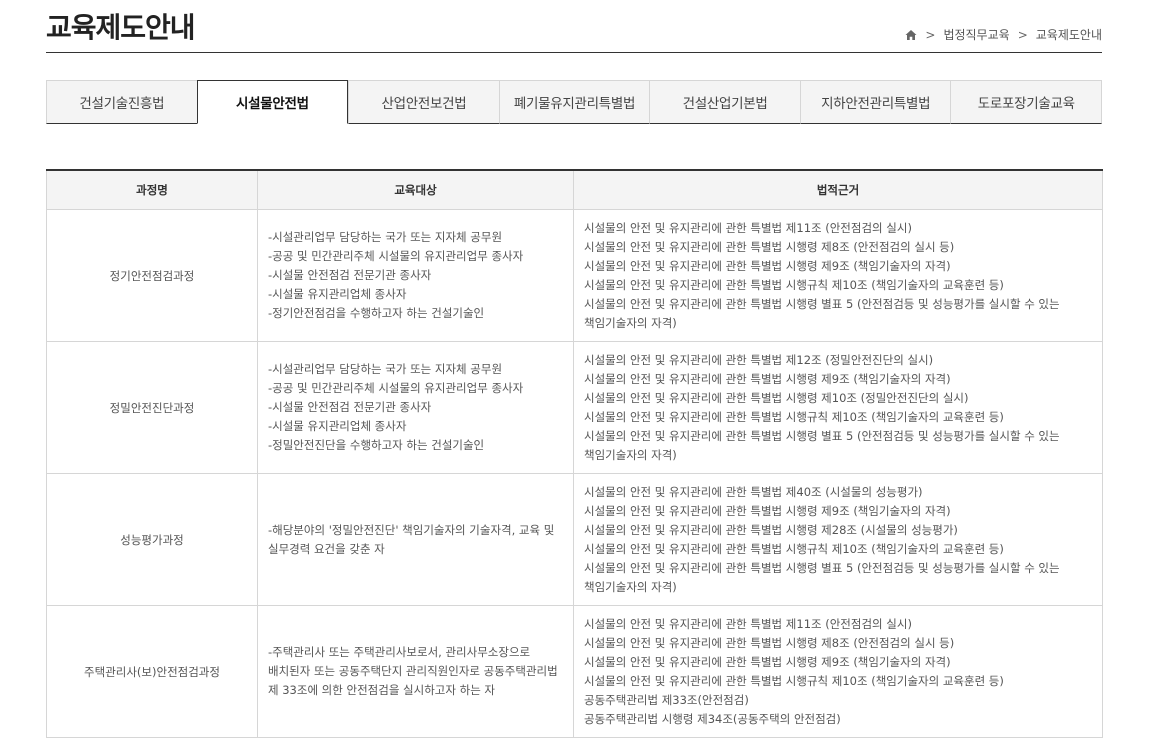 The width and height of the screenshot is (1160, 754). What do you see at coordinates (272, 102) in the screenshot?
I see `tab-facility-safety: 시설물안전법` at bounding box center [272, 102].